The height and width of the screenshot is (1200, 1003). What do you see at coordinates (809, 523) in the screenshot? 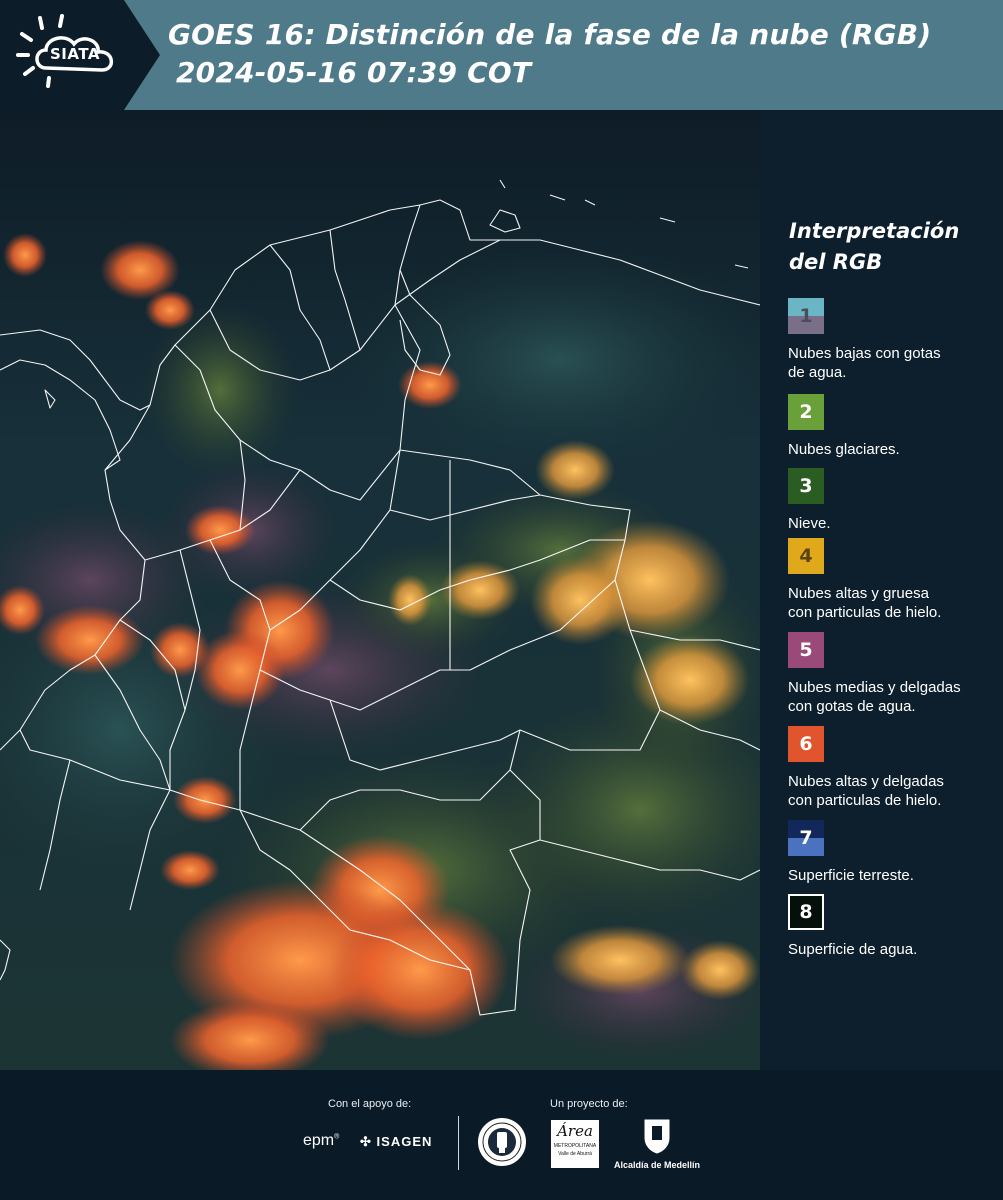
I see `legend-label-3: Nieve.` at bounding box center [809, 523].